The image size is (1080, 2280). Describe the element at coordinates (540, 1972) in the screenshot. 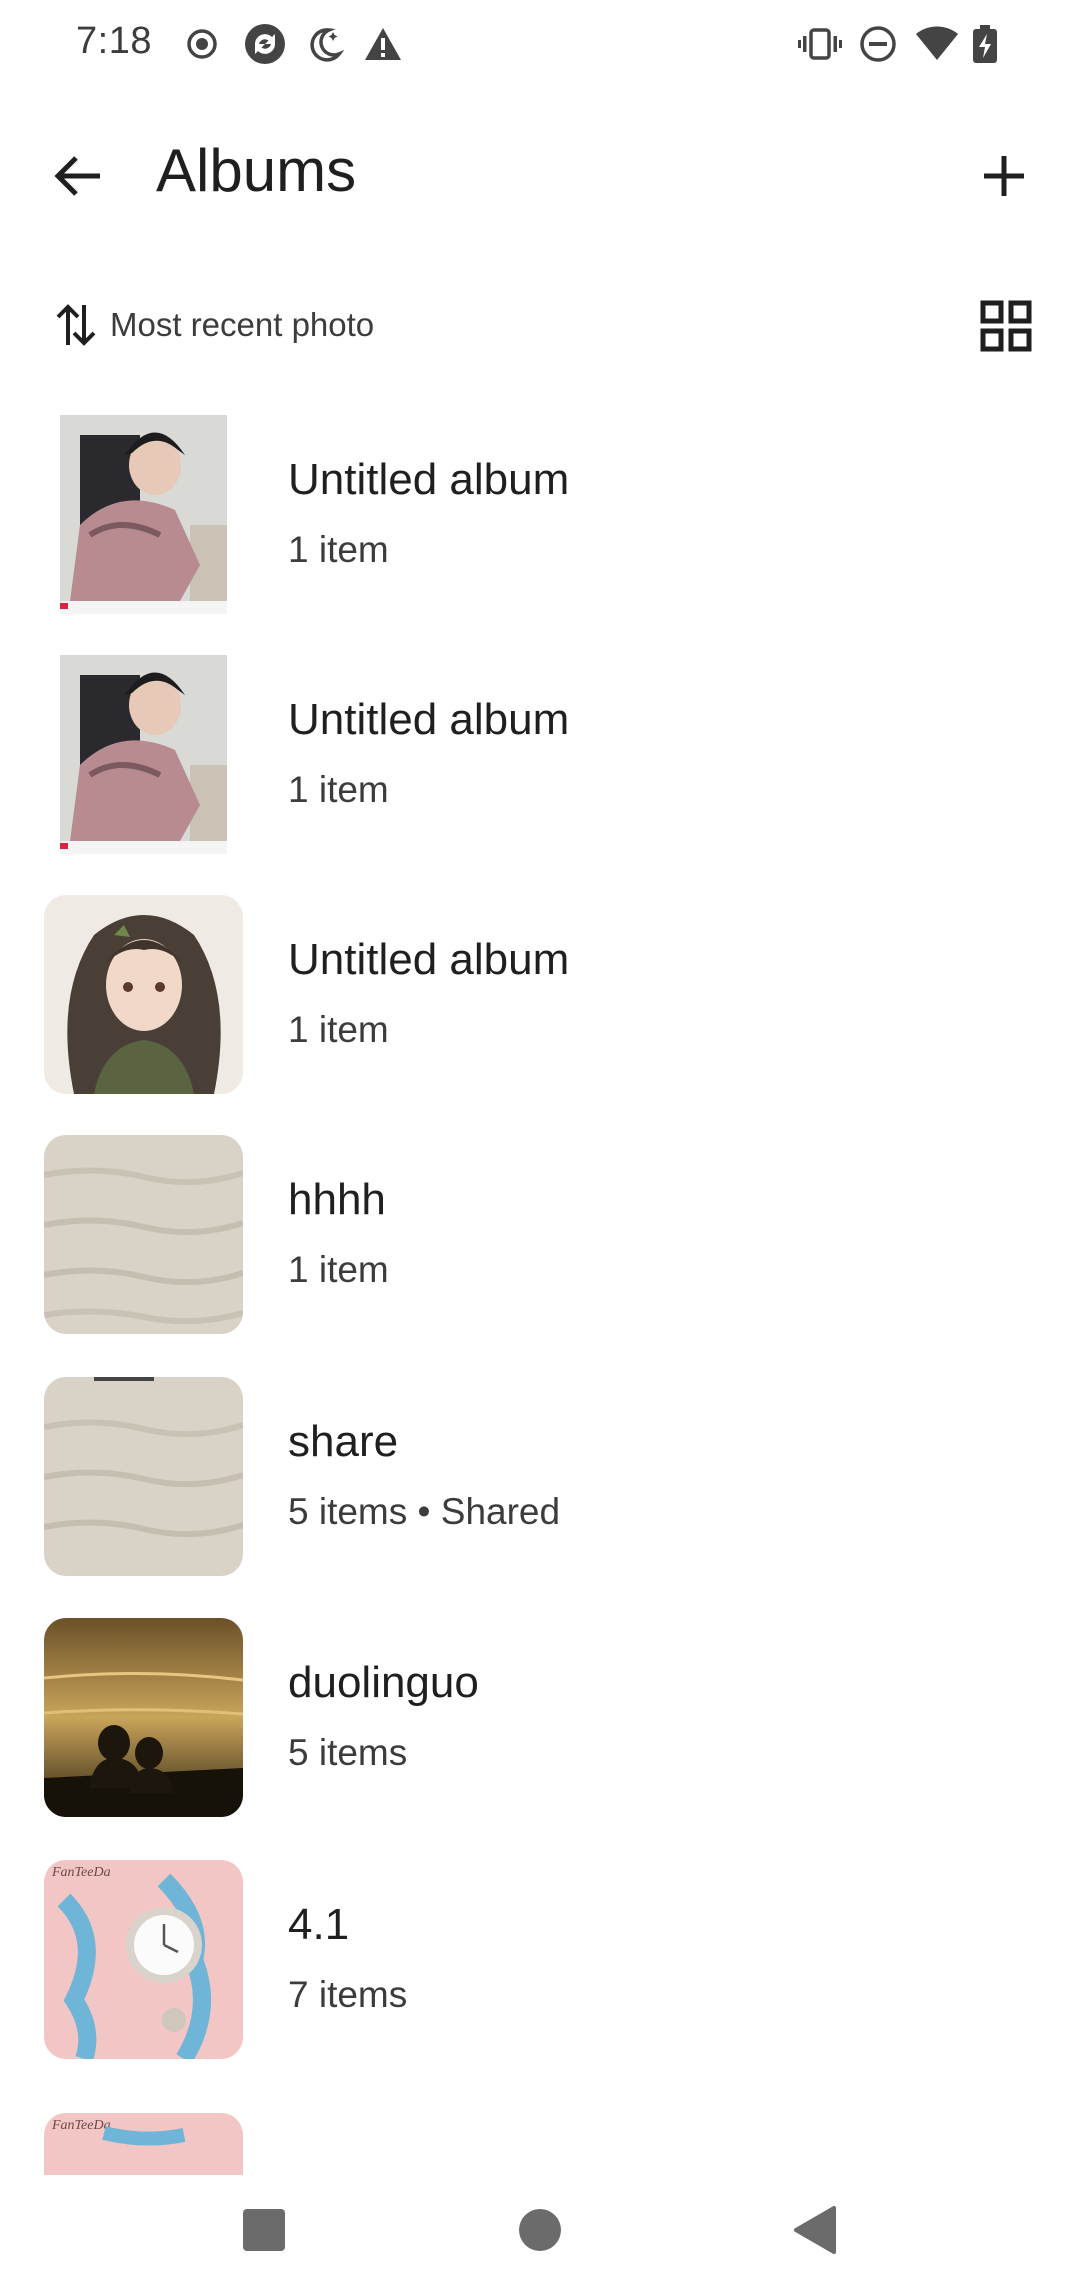

I see `album-row: FanTeeDa 4.1 7 items` at that location.